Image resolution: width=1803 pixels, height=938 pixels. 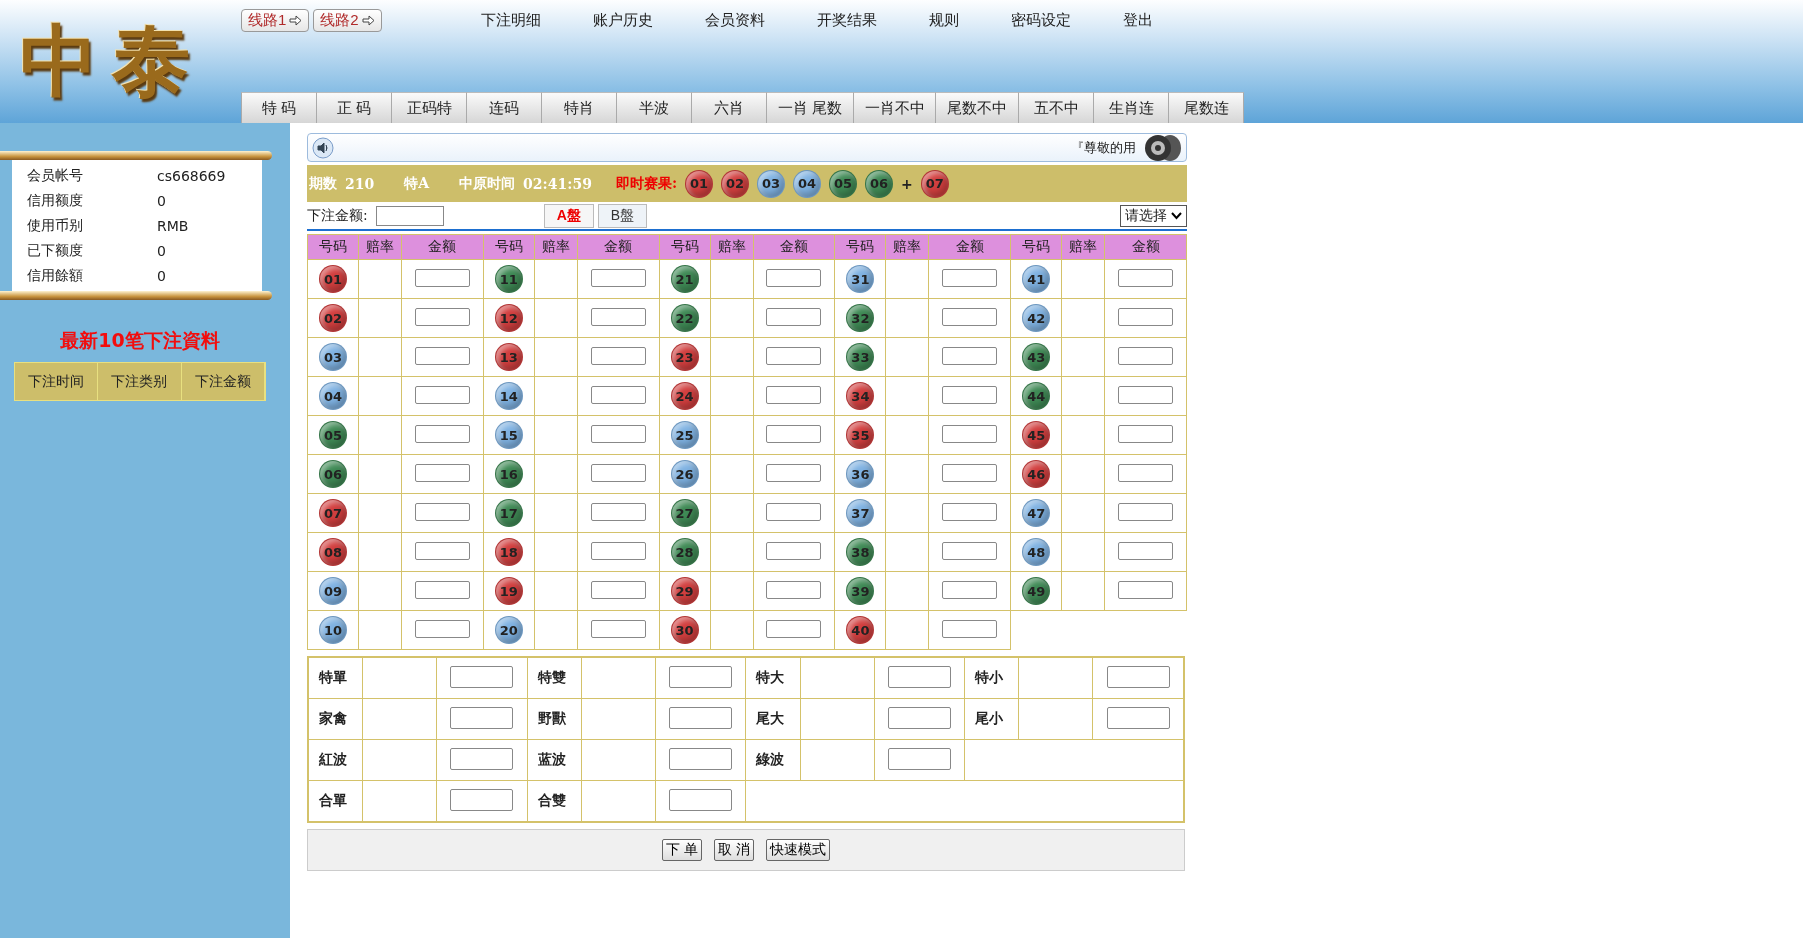 I want to click on game-tab: 六肖, so click(x=729, y=107).